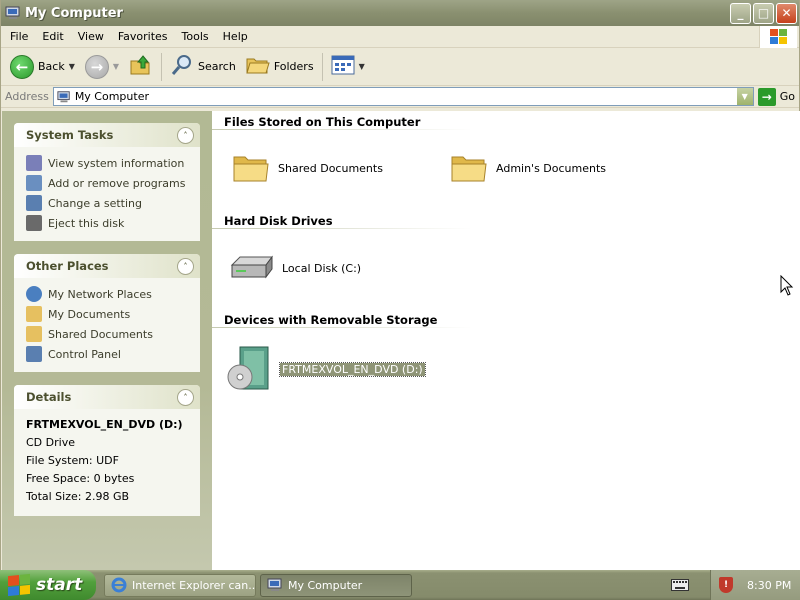  What do you see at coordinates (769, 585) in the screenshot?
I see `clock: 8:30 PM` at bounding box center [769, 585].